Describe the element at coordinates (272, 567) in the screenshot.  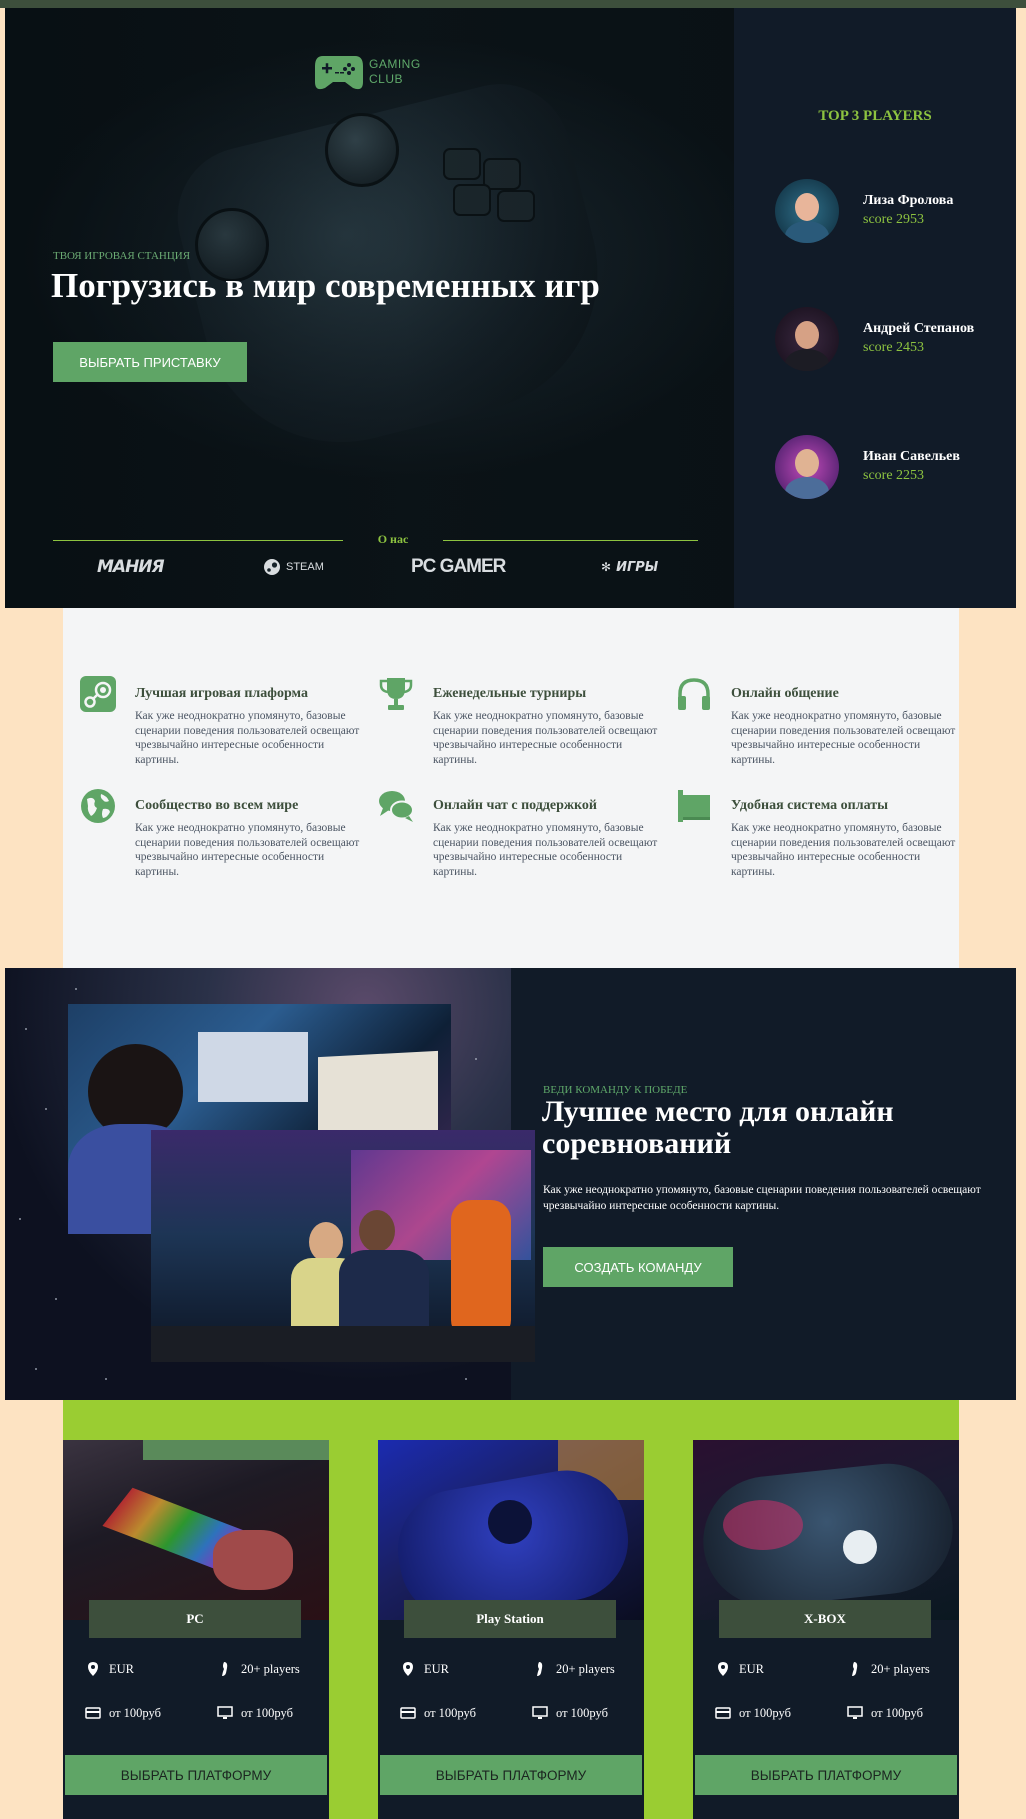
I see `steam-logo-icon` at that location.